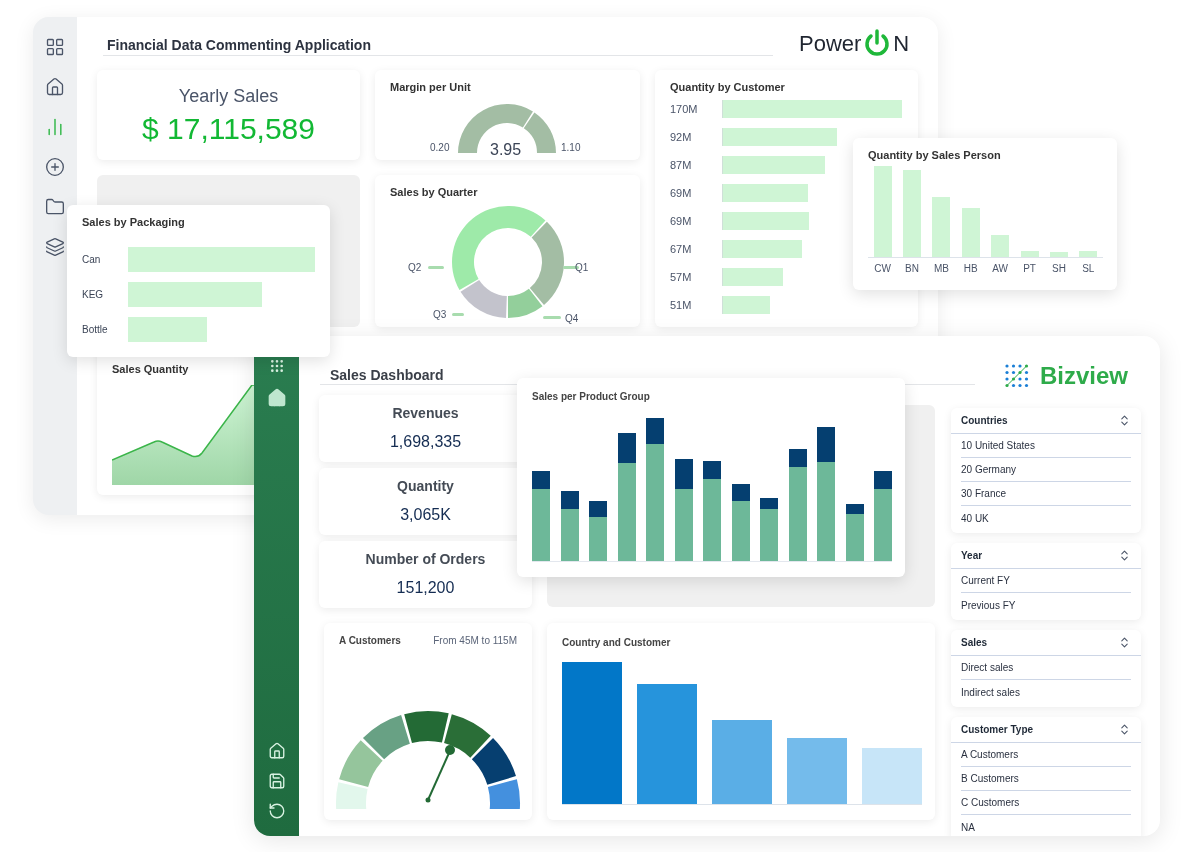  I want to click on bar-label: 67M, so click(681, 249).